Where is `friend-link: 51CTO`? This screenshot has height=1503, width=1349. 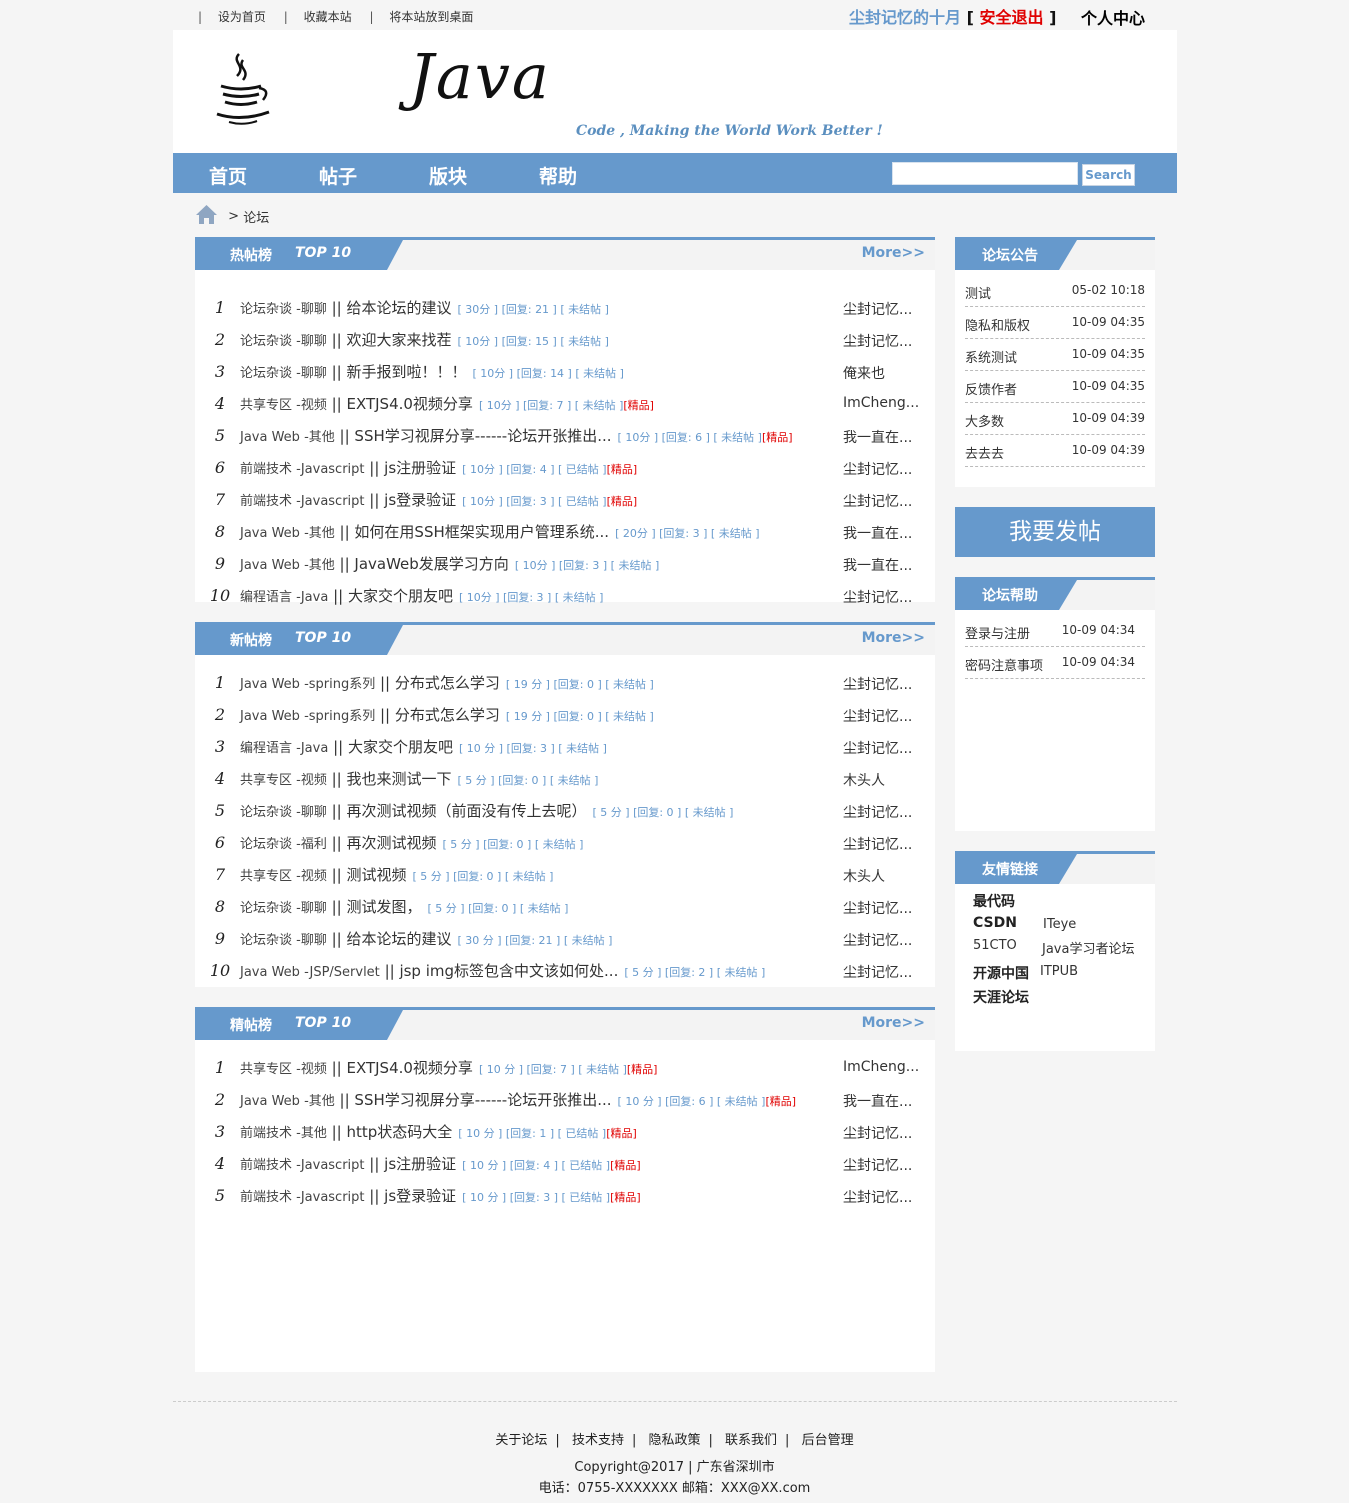
friend-link: 51CTO is located at coordinates (995, 945).